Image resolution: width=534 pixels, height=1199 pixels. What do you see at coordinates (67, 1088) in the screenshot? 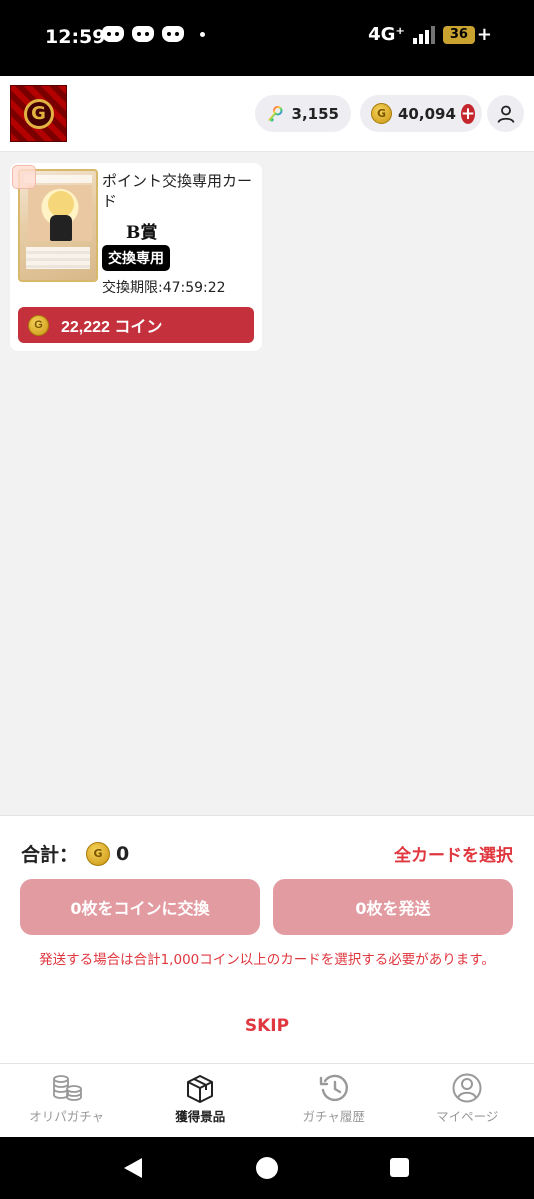
I see `coins-stack-icon` at bounding box center [67, 1088].